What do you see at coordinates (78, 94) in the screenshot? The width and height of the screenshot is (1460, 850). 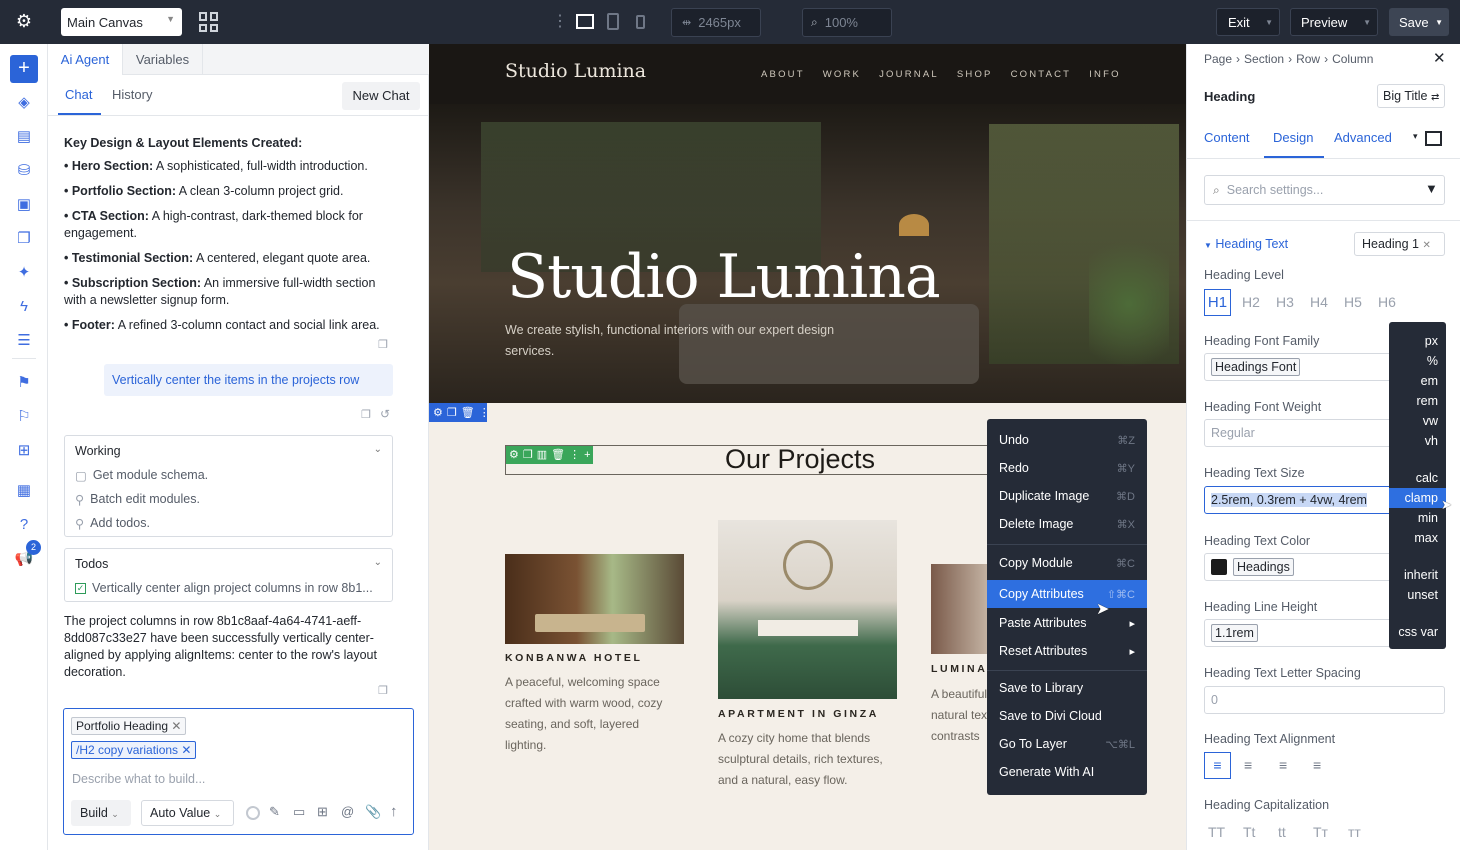 I see `subtab-chat: Chat` at bounding box center [78, 94].